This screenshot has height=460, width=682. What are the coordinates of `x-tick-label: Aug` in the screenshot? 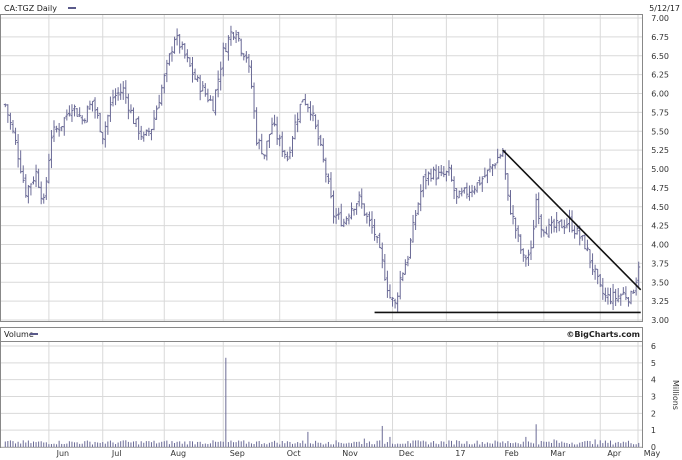 It's located at (178, 453).